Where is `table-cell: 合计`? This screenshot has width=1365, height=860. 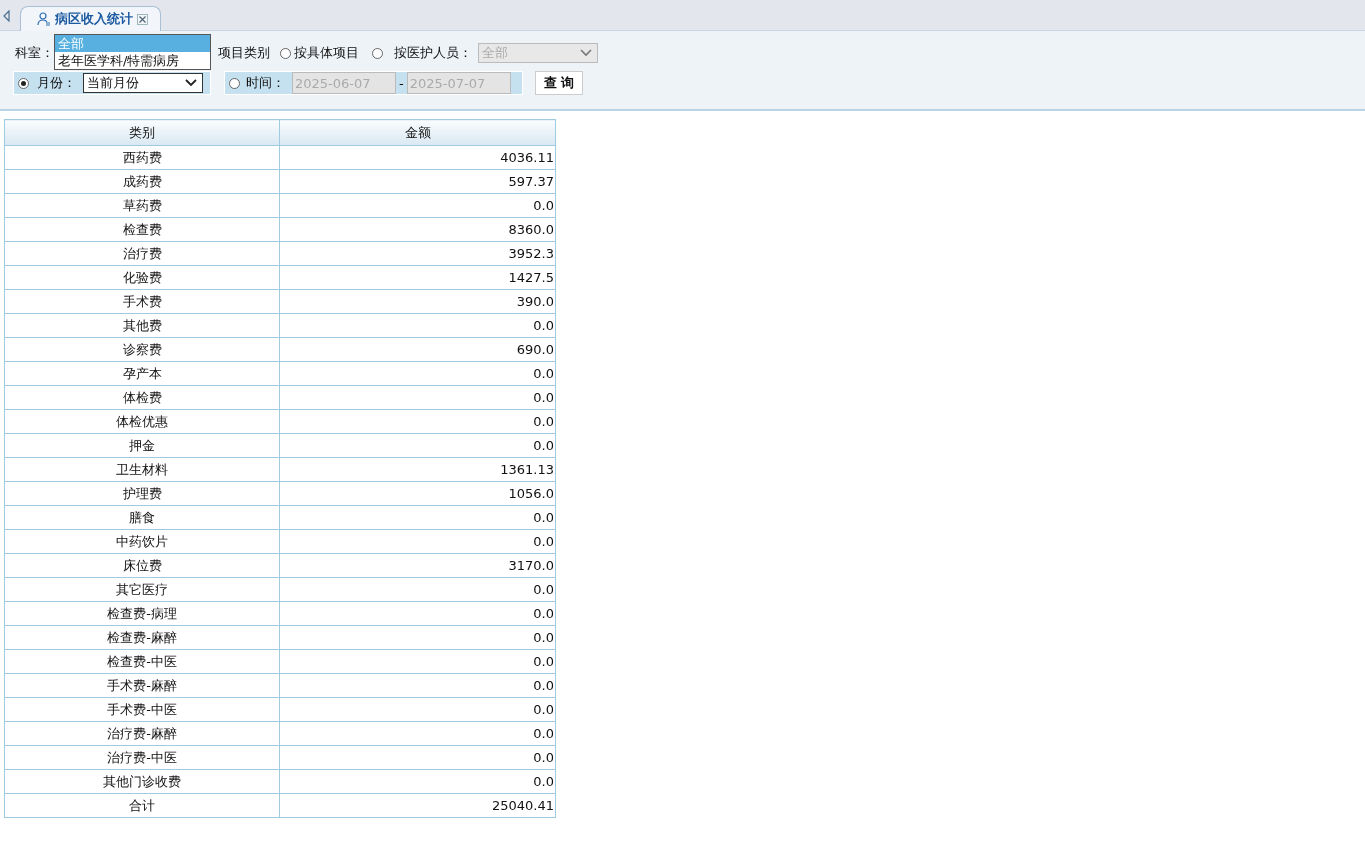
table-cell: 合计 is located at coordinates (142, 805).